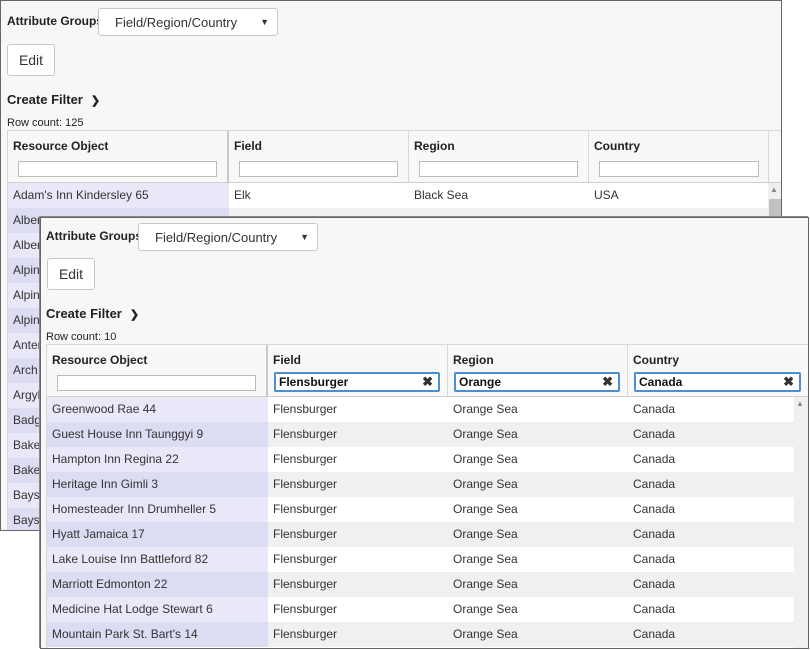 The height and width of the screenshot is (650, 810). I want to click on table-cell-resource-object: Hampton Inn Regina 22, so click(157, 459).